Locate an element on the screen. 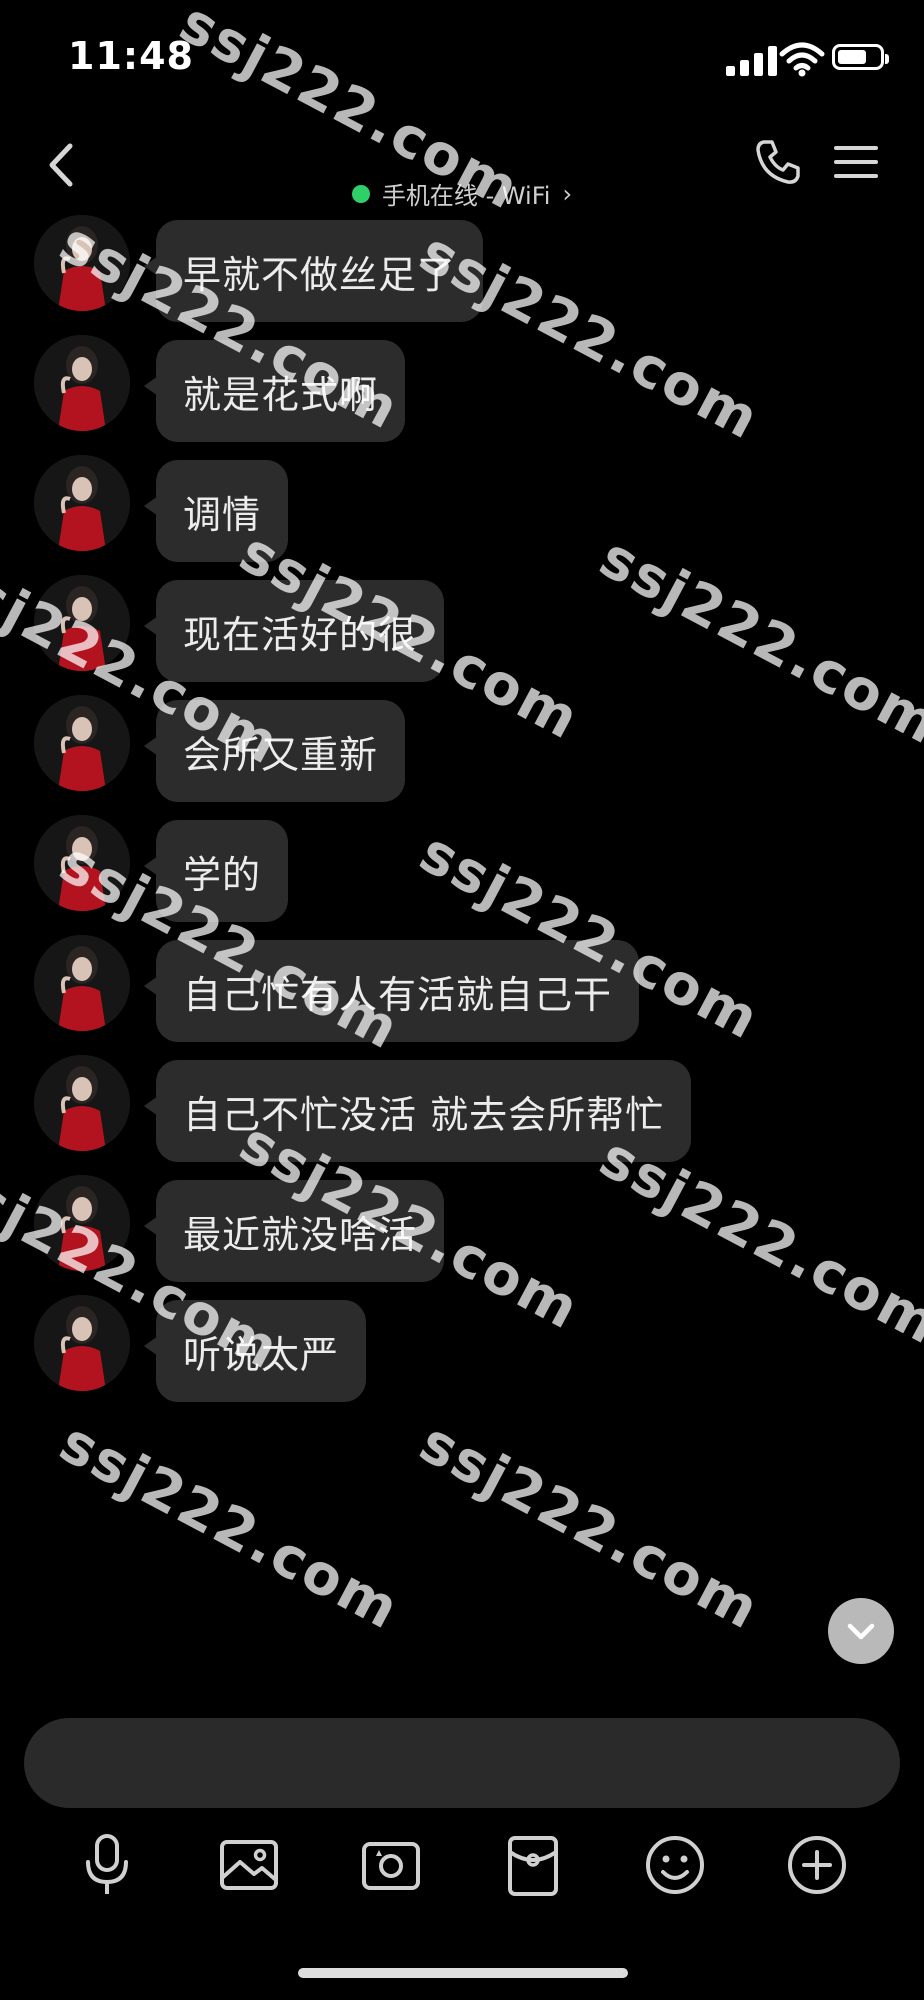  message-bubble: 听说太严 is located at coordinates (255, 1351).